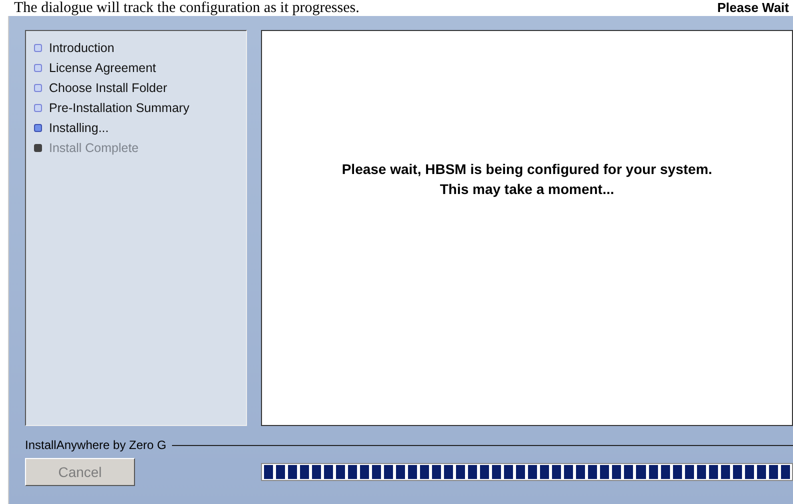 The width and height of the screenshot is (793, 504). I want to click on step-label: Install Complete, so click(94, 148).